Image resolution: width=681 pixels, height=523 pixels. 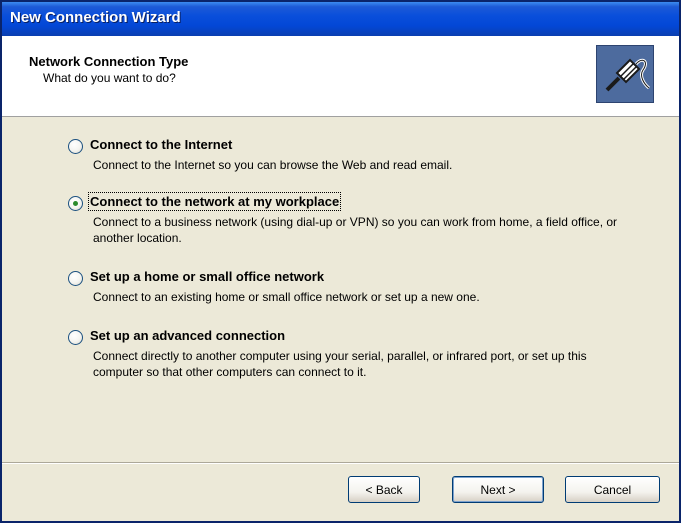 I want to click on back-button-label: < Back, so click(x=384, y=489).